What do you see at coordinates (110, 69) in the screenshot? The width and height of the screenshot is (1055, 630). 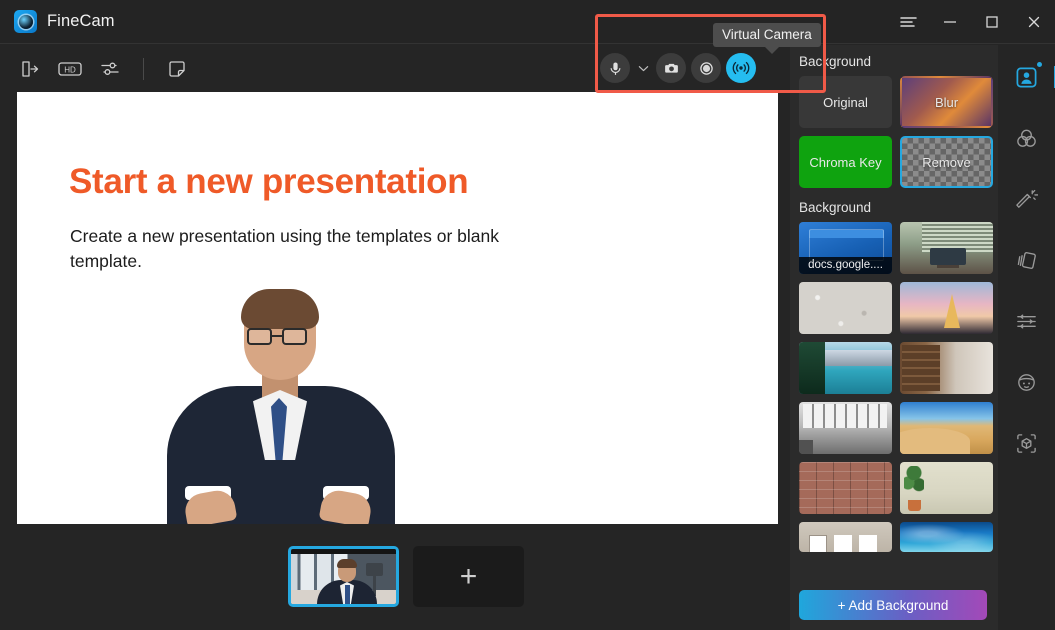 I see `settings-sliders-icon` at bounding box center [110, 69].